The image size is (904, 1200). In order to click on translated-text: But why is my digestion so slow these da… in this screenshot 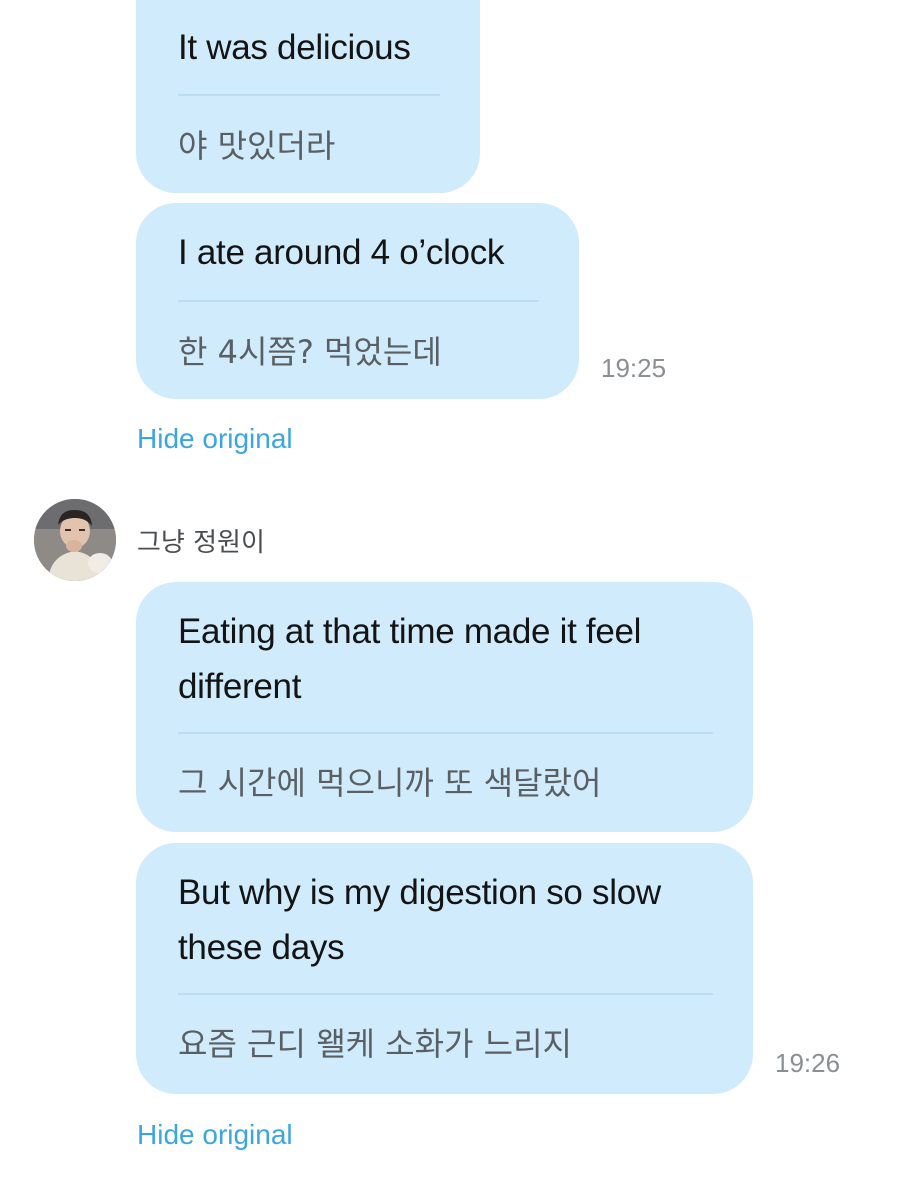, I will do `click(419, 920)`.